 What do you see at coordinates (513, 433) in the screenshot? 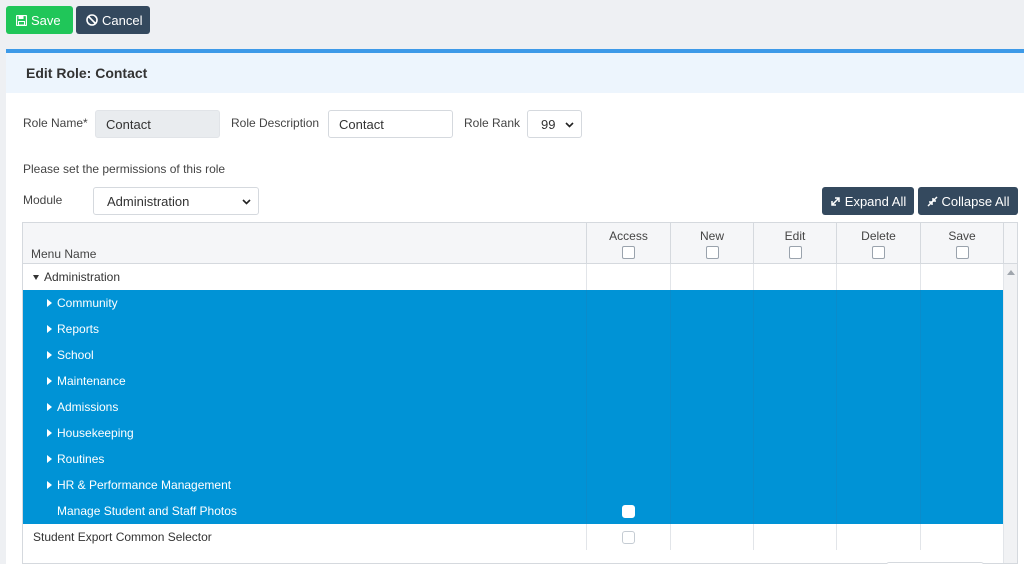
I see `table-row: Housekeeping` at bounding box center [513, 433].